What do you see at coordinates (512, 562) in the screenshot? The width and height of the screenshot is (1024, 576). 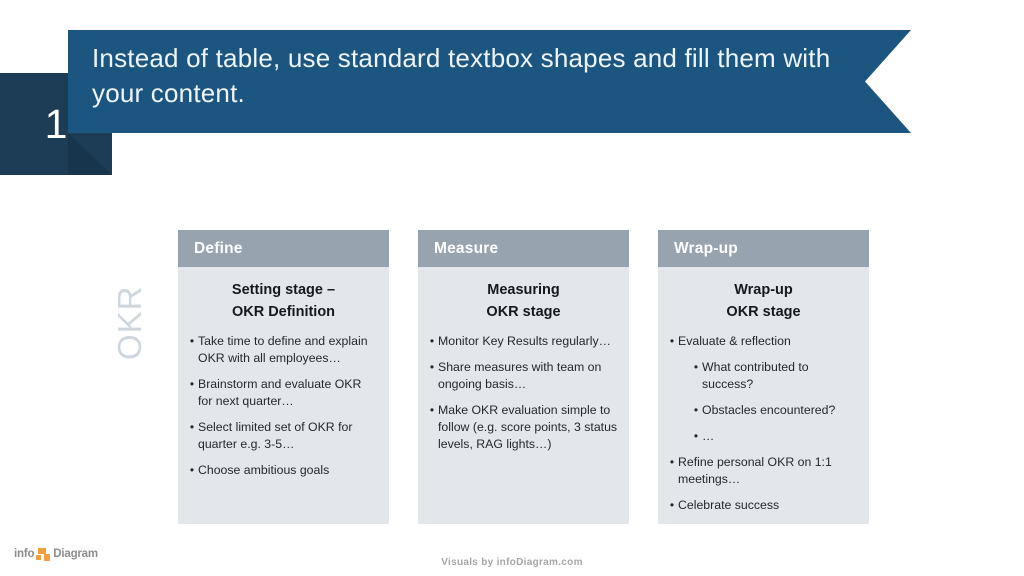 I see `footer-credit: Visuals by infoDiagram.com` at bounding box center [512, 562].